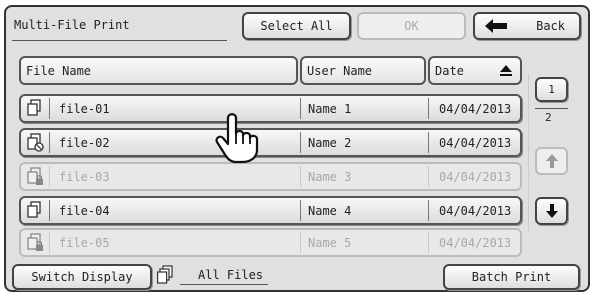 The width and height of the screenshot is (598, 299). What do you see at coordinates (231, 275) in the screenshot?
I see `display-mode-label: All Files` at bounding box center [231, 275].